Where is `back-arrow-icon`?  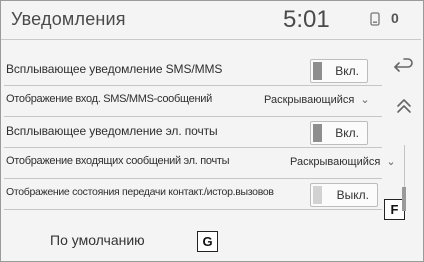
back-arrow-icon is located at coordinates (404, 68).